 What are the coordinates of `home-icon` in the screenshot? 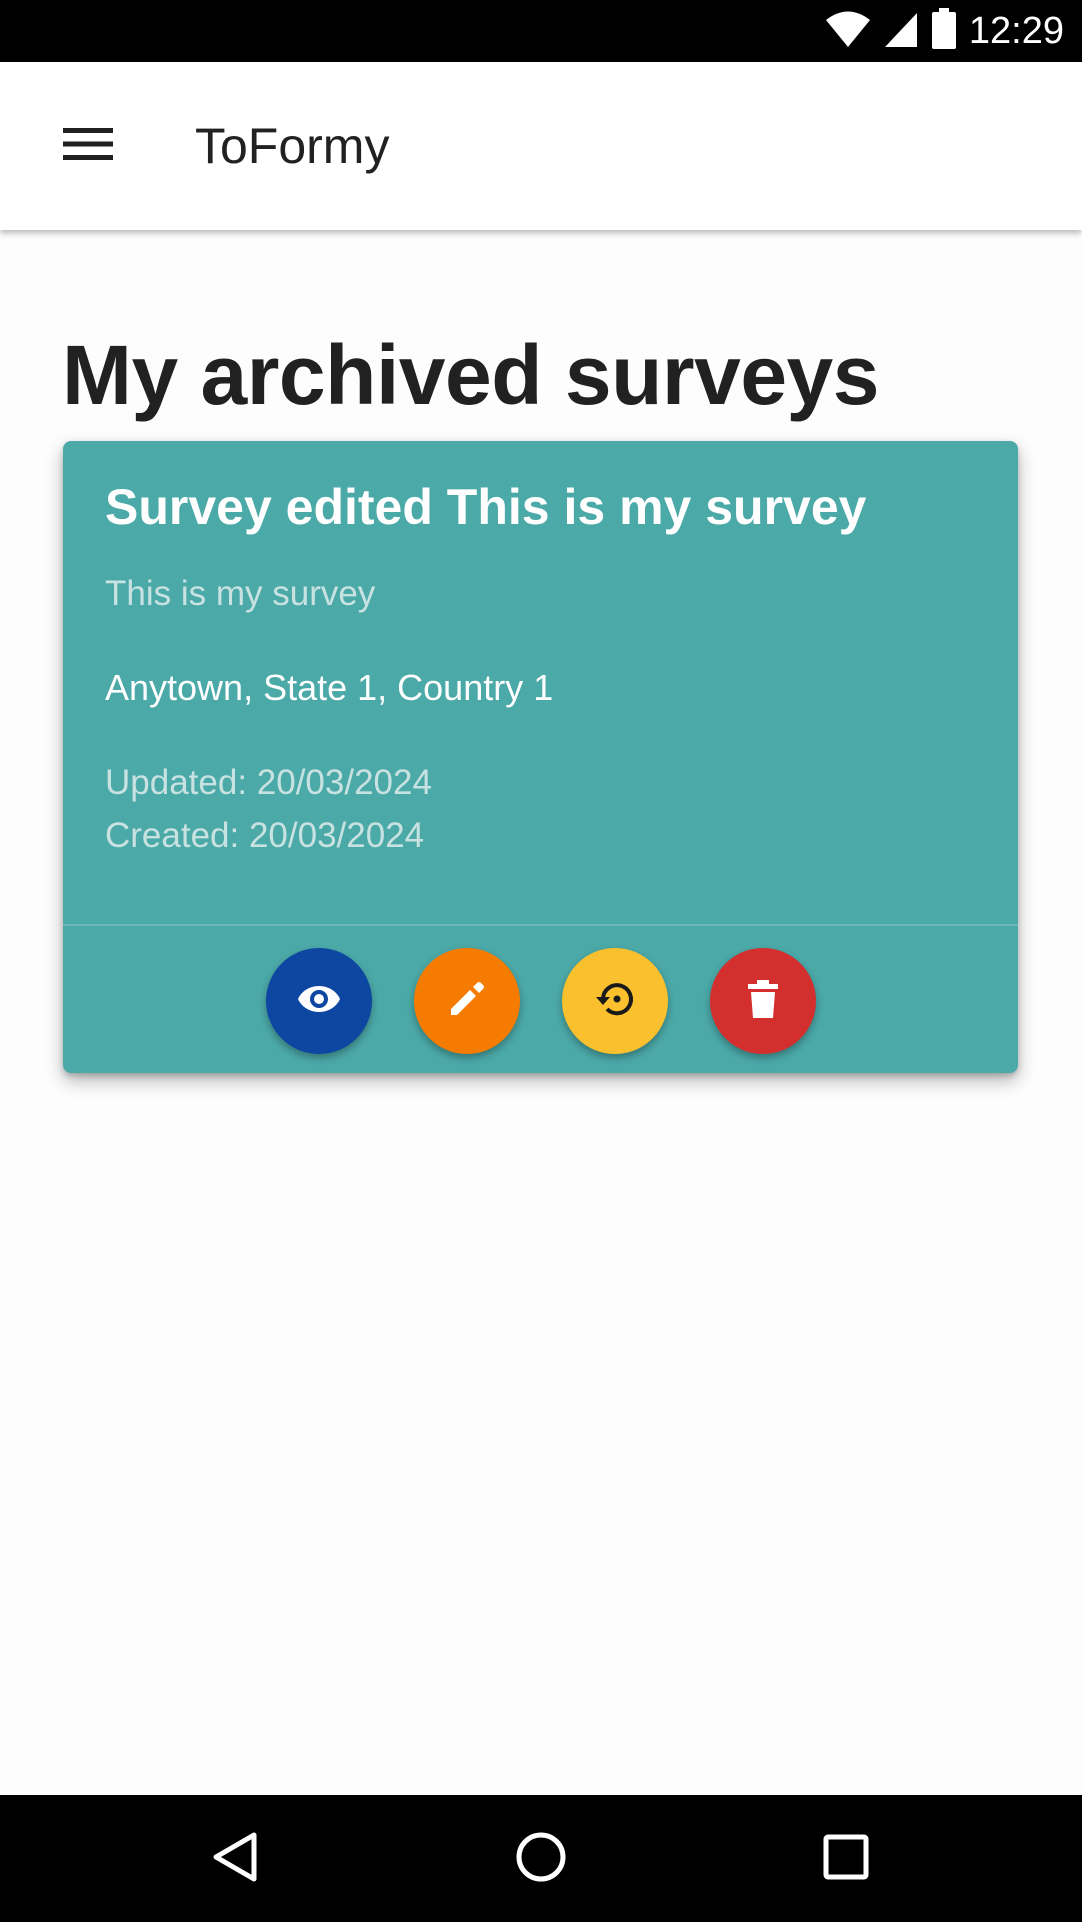 It's located at (541, 1859).